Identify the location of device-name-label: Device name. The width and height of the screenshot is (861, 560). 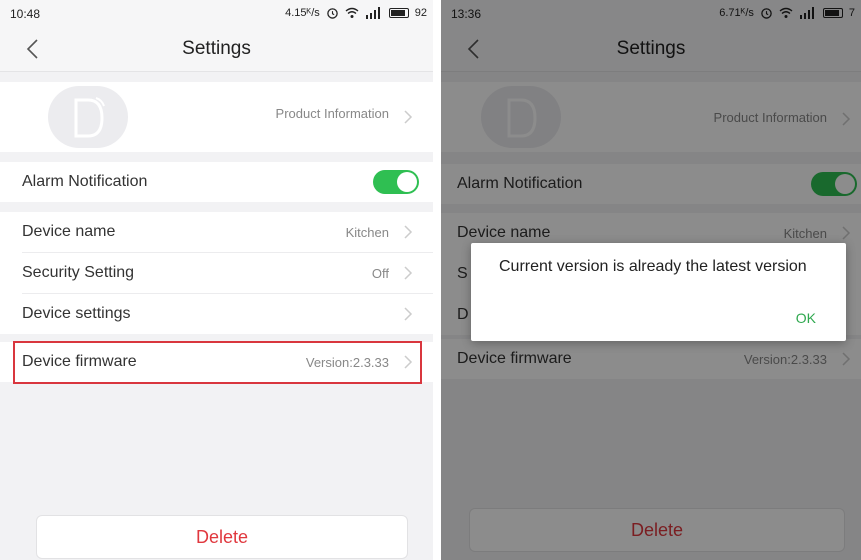
(69, 231).